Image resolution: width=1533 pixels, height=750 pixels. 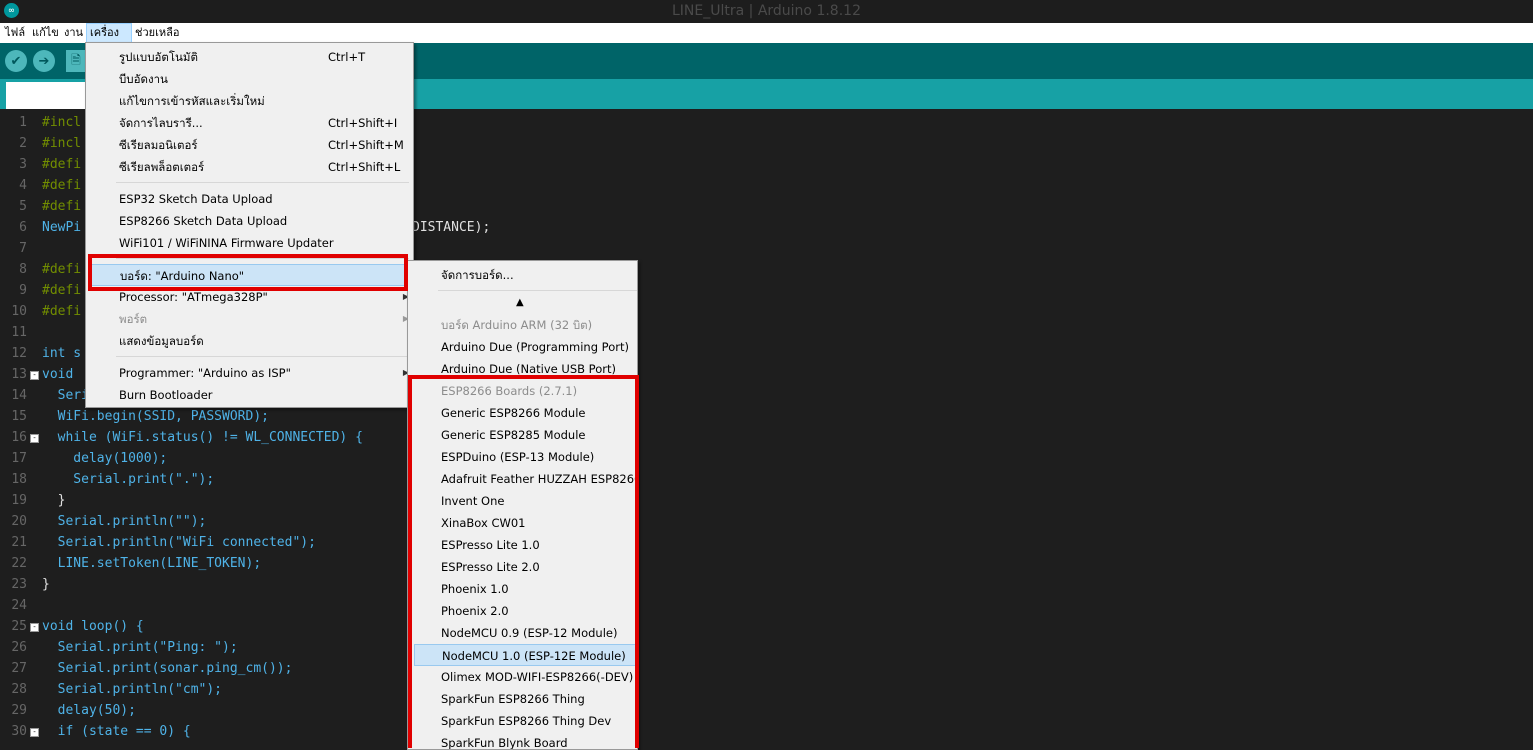 I want to click on line-number: 25, so click(x=19, y=626).